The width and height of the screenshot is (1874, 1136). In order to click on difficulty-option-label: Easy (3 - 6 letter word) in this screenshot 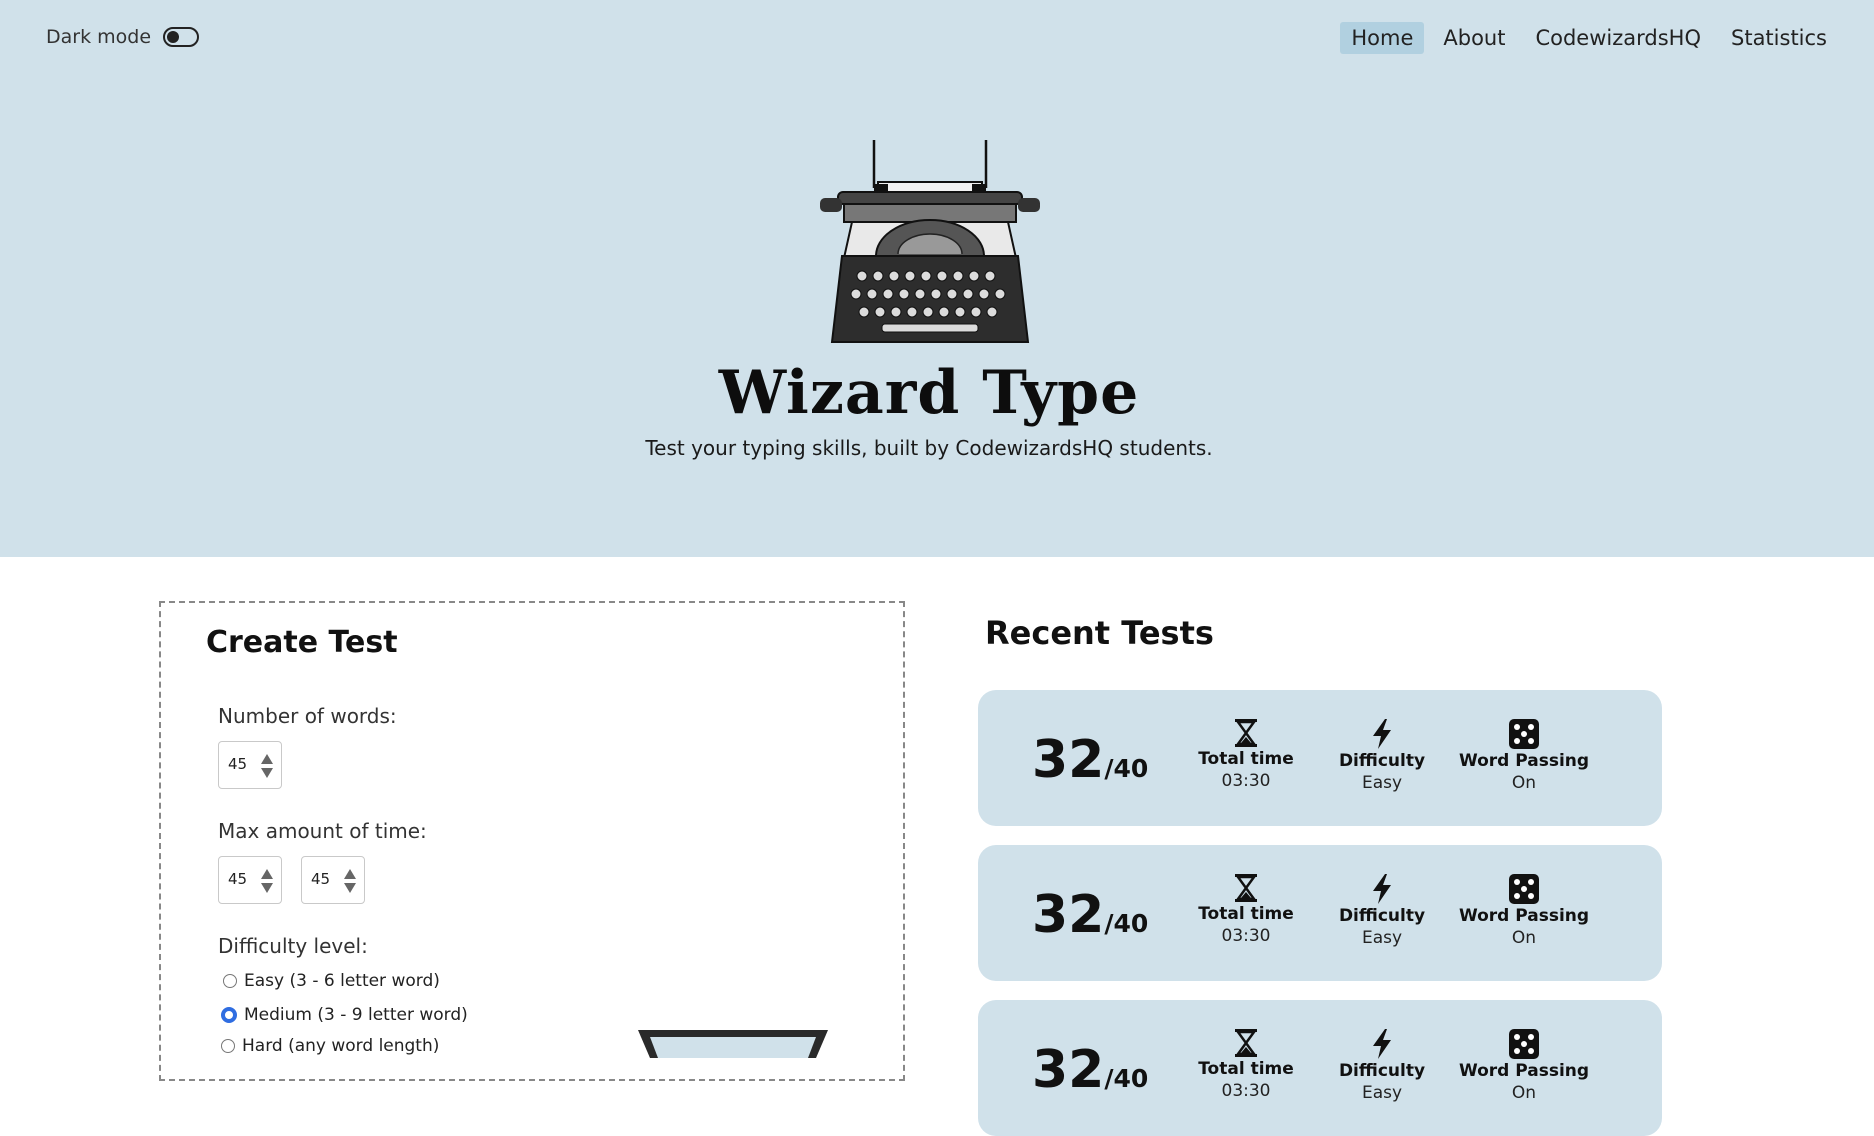, I will do `click(342, 981)`.